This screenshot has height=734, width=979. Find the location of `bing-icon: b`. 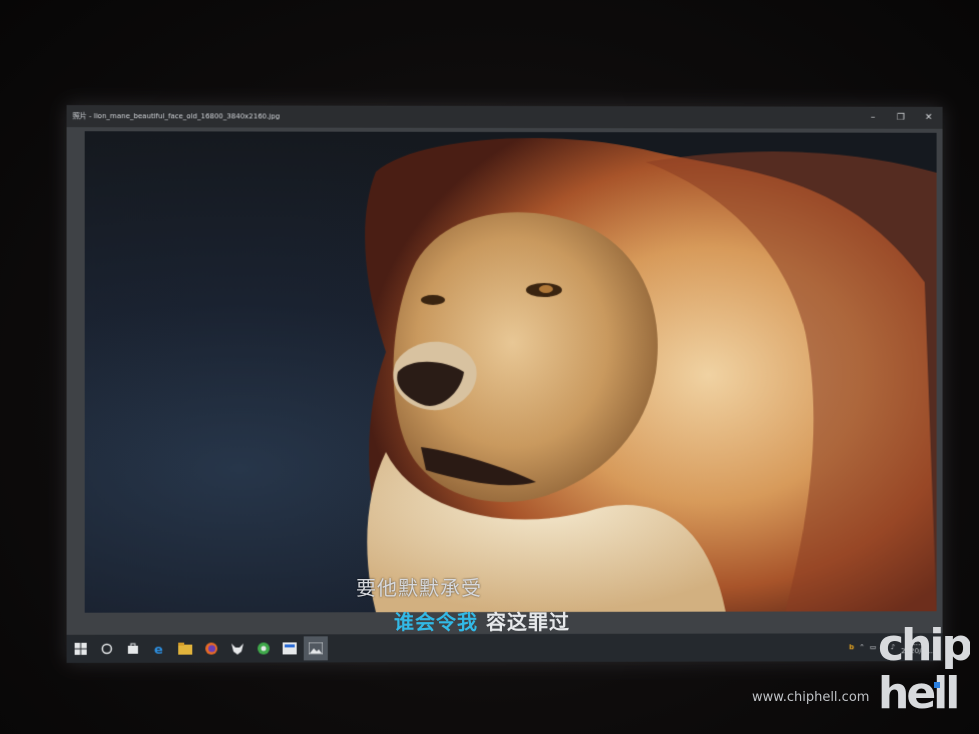

bing-icon: b is located at coordinates (851, 647).